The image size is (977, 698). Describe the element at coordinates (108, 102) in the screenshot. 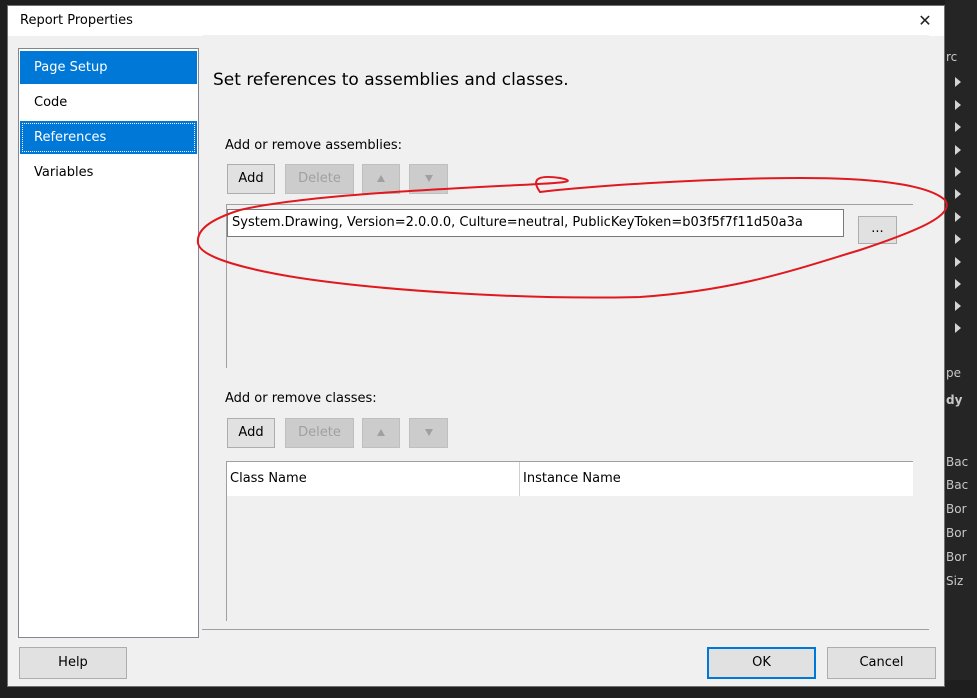

I see `nav-item-code: Code` at that location.